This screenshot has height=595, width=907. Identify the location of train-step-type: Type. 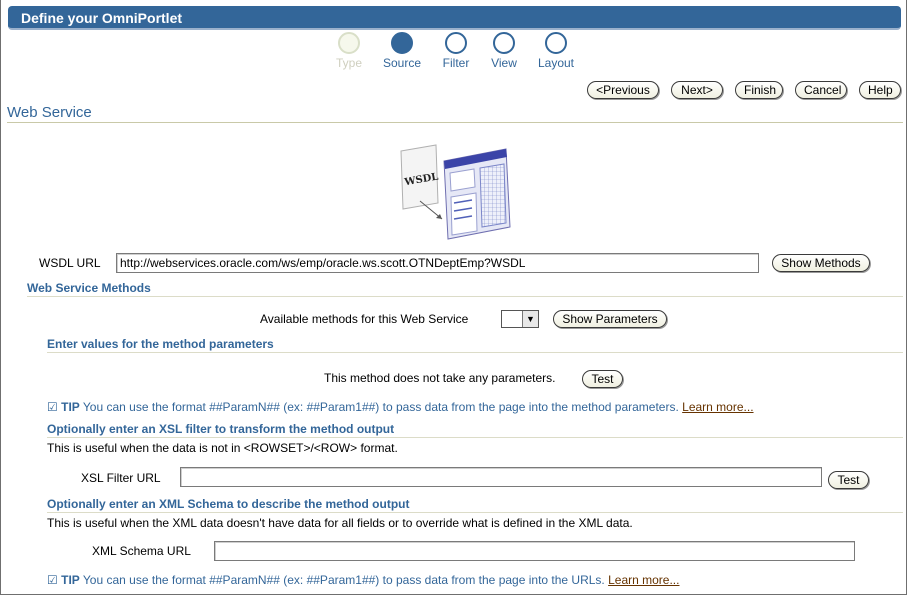
(349, 51).